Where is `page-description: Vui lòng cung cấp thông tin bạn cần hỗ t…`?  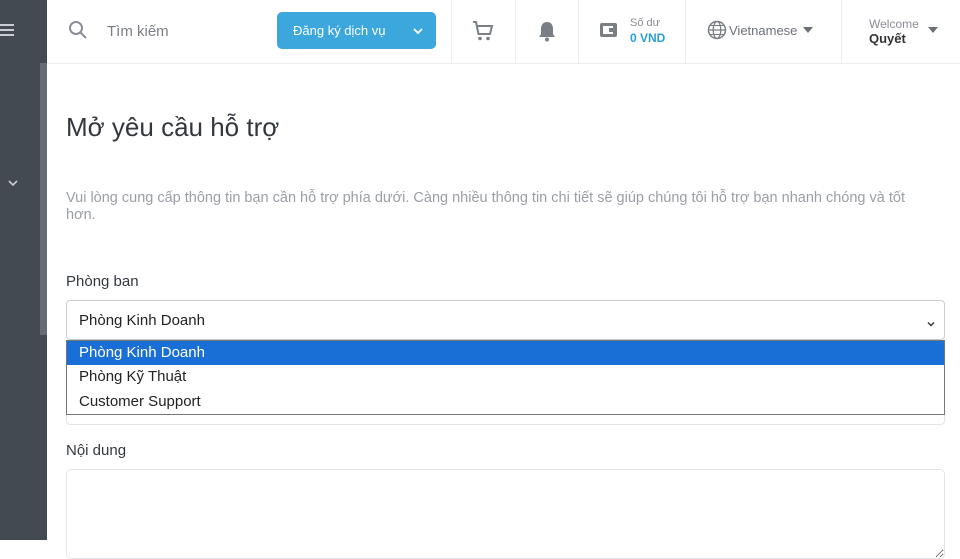
page-description: Vui lòng cung cấp thông tin bạn cần hỗ t… is located at coordinates (485, 206).